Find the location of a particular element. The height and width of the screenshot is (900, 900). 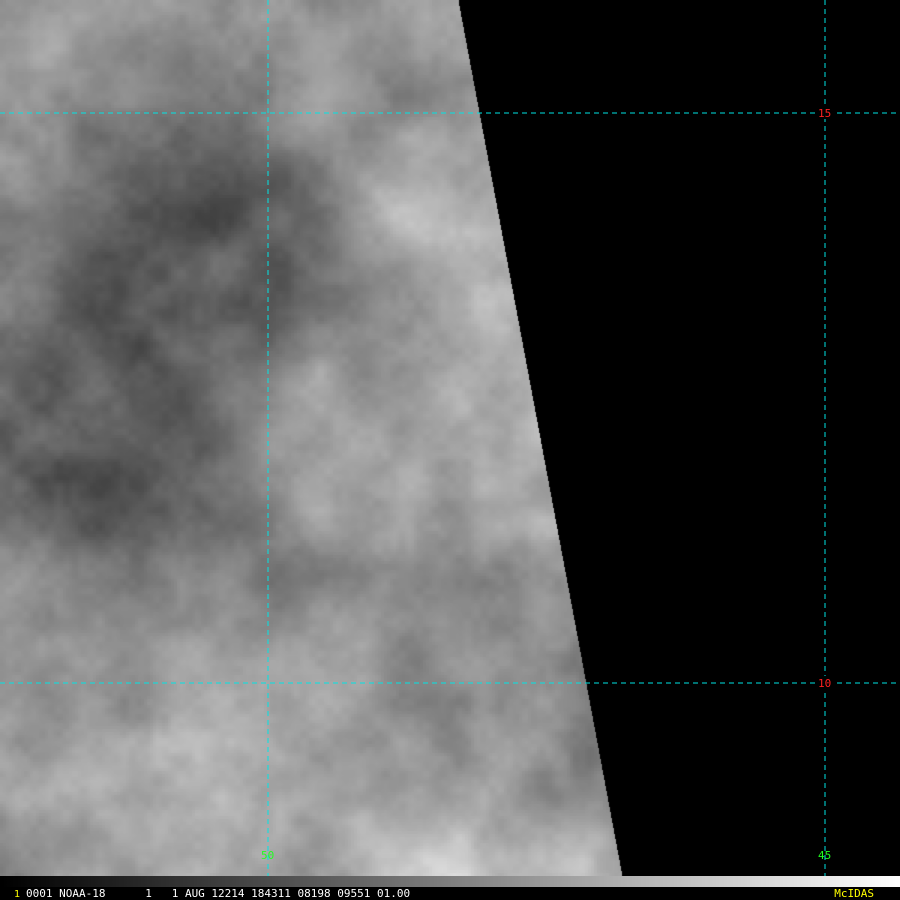

gray-scale-bar is located at coordinates (450, 881).